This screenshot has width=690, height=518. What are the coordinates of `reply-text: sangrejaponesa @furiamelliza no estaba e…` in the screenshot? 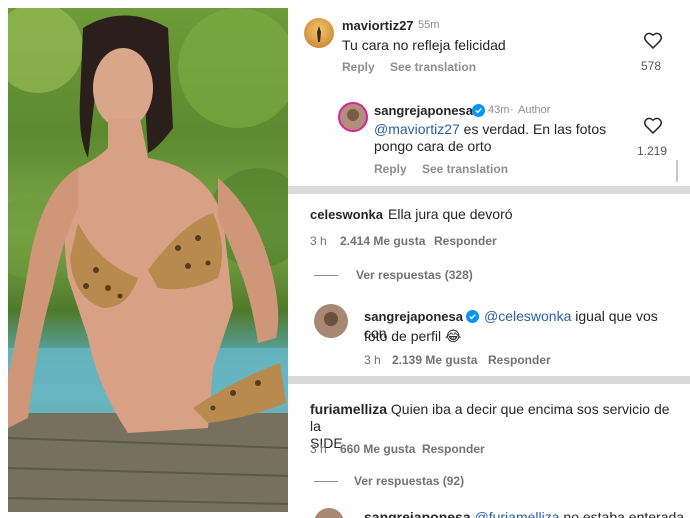 It's located at (524, 513).